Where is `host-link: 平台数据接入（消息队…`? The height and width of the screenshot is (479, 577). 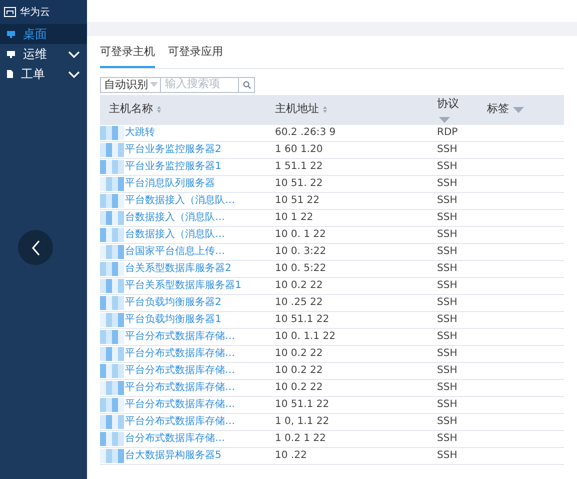
host-link: 平台数据接入（消息队… is located at coordinates (180, 200).